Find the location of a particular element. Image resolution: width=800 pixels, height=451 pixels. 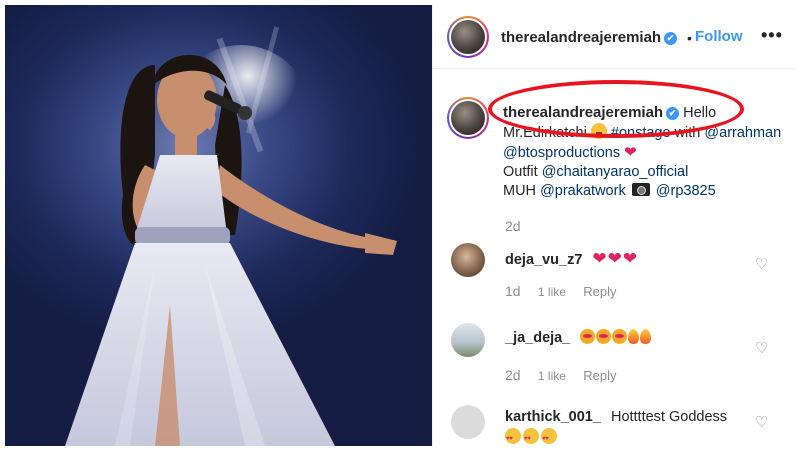

camera-emoji-icon is located at coordinates (640, 189).